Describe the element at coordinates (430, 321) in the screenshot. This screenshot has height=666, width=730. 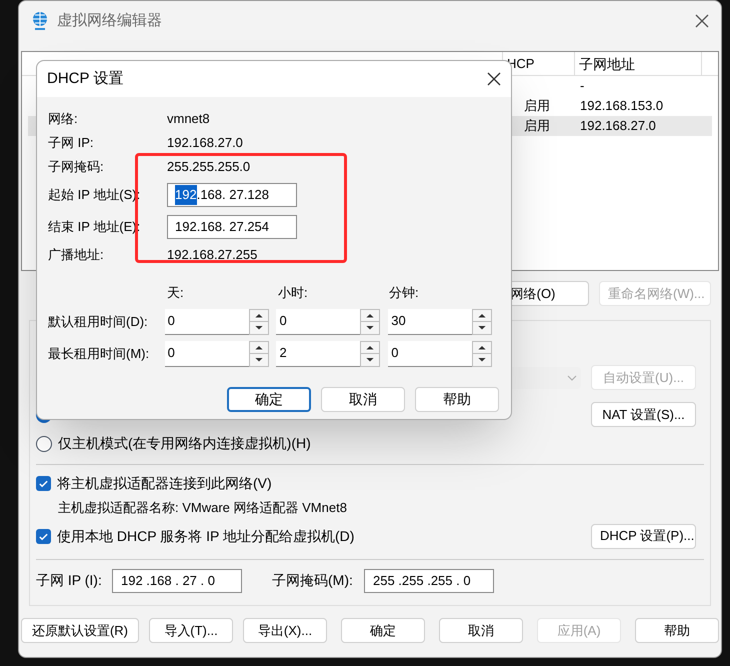
I see `spin-field: 30` at that location.